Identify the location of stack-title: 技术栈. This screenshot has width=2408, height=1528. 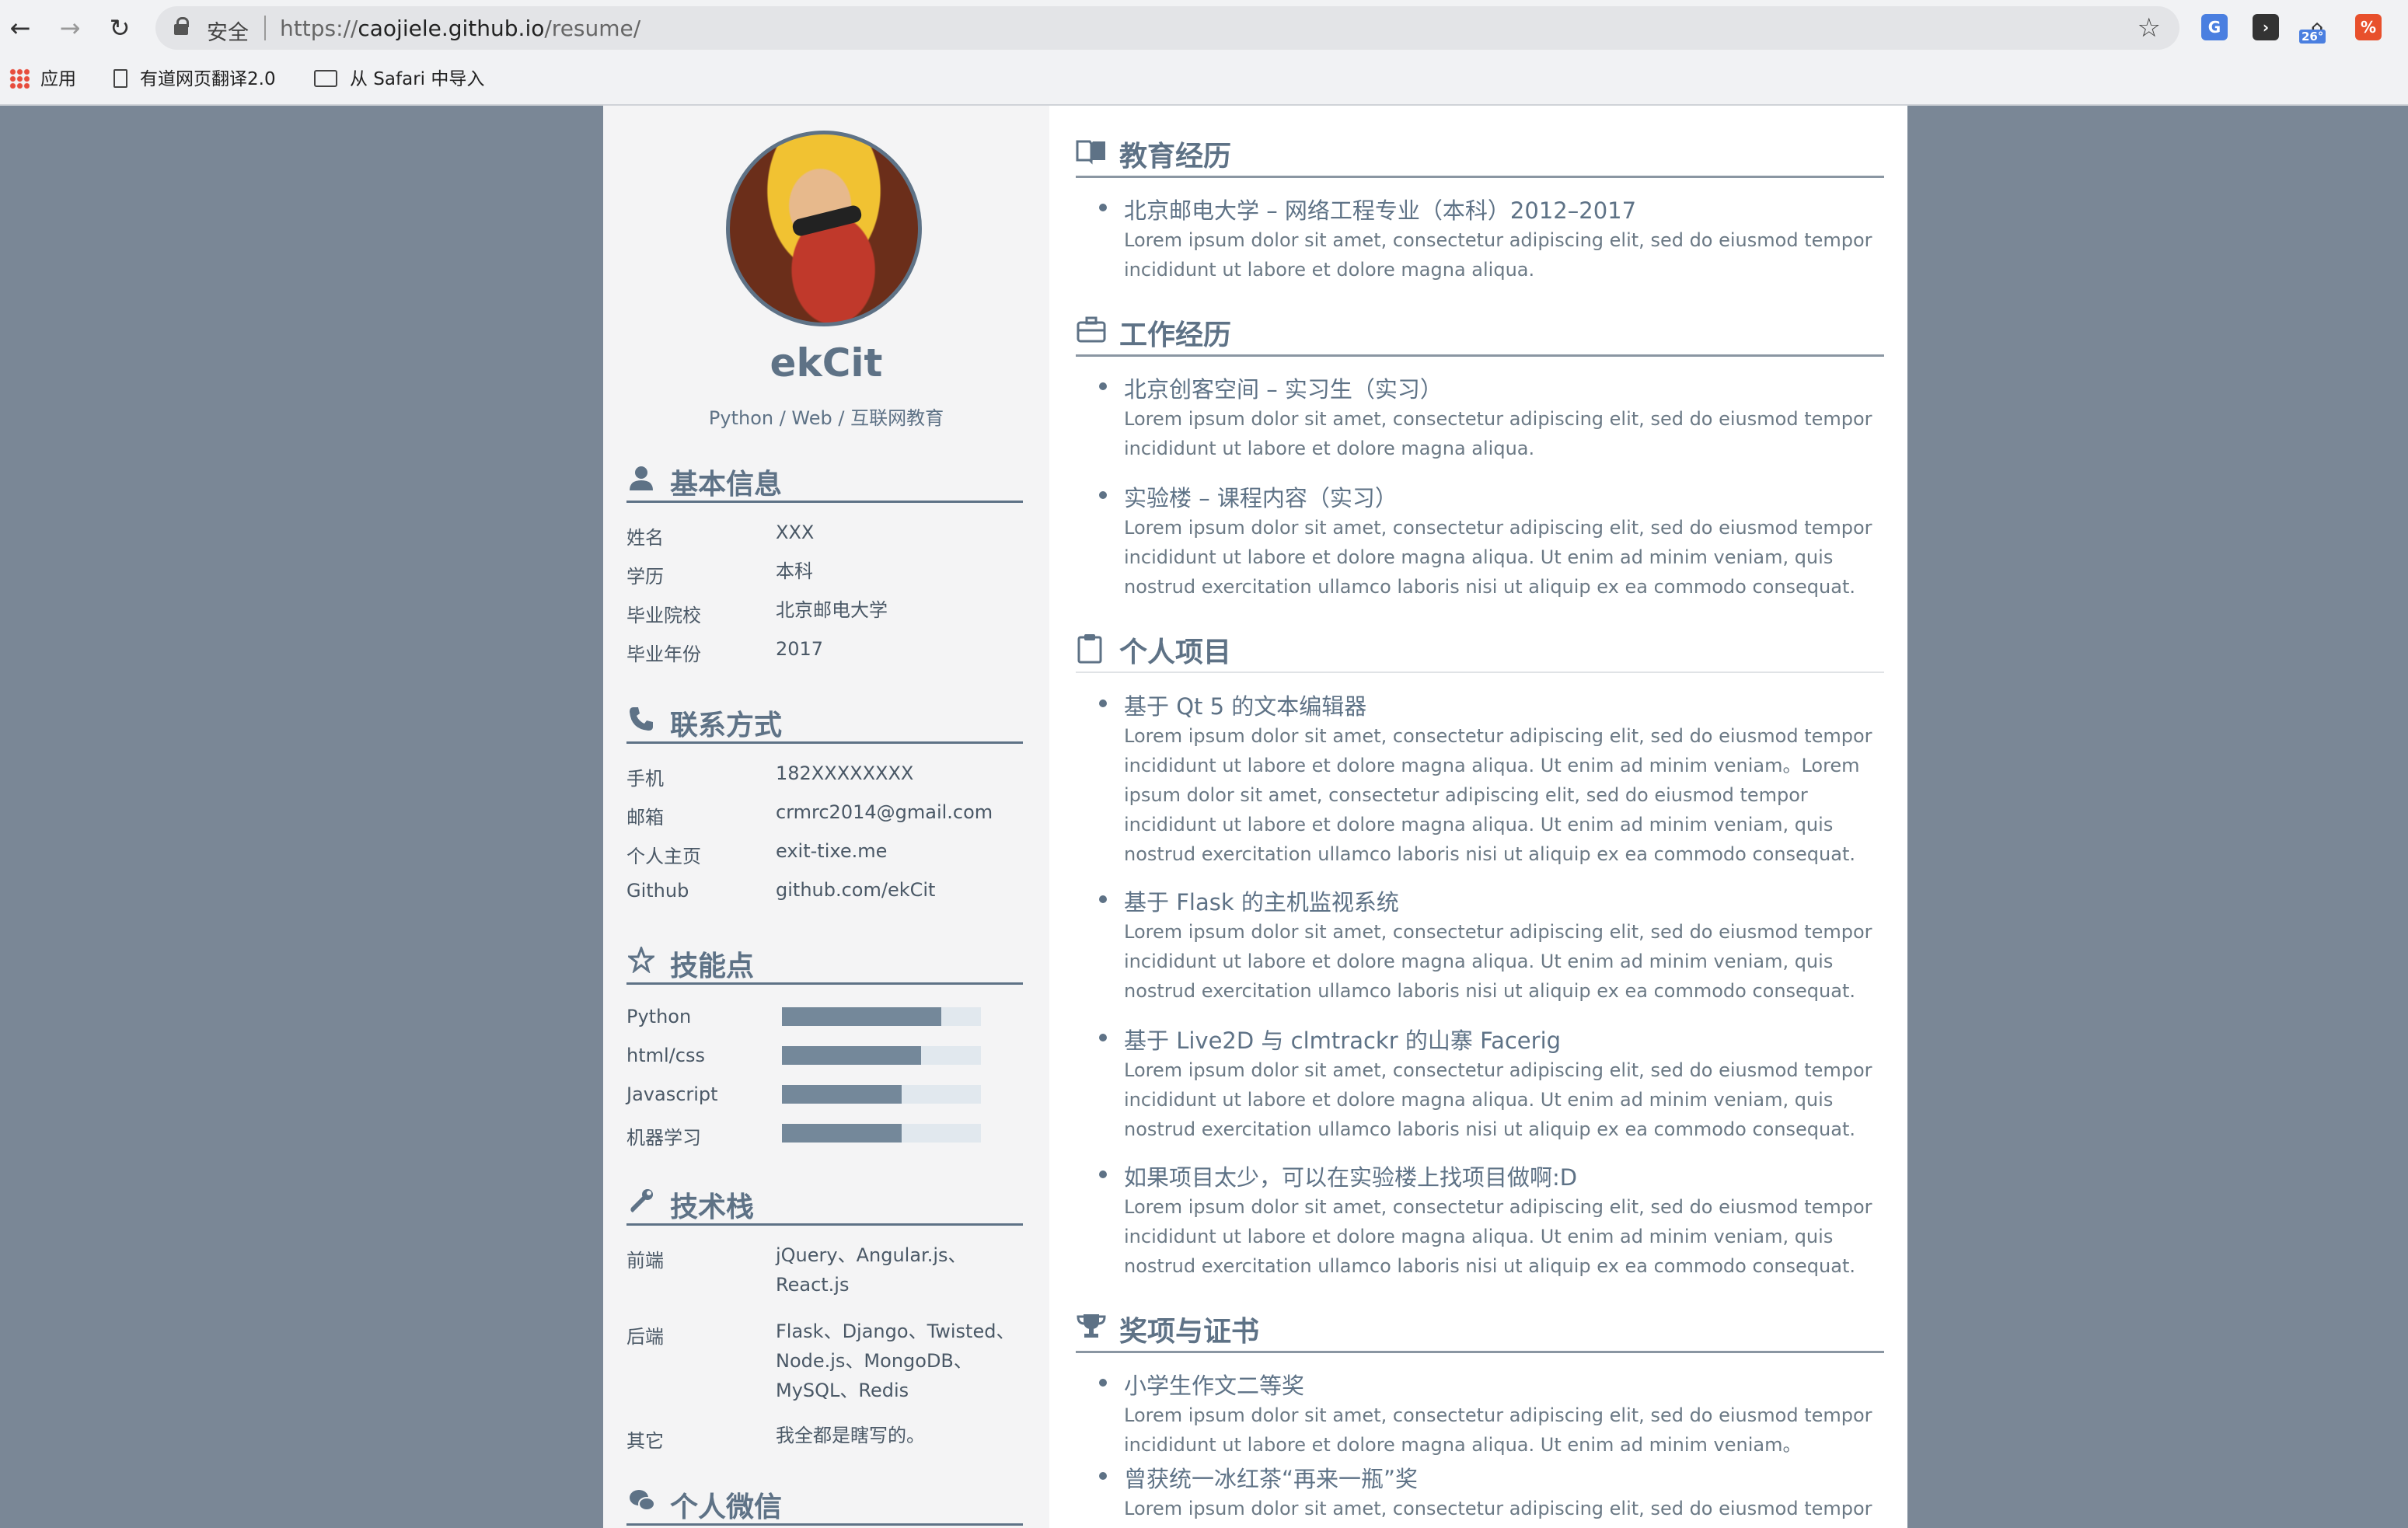
(712, 1207).